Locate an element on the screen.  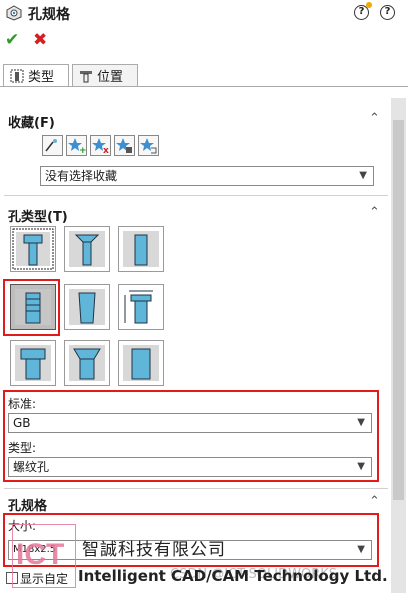
pipe-tap-button is located at coordinates (87, 307).